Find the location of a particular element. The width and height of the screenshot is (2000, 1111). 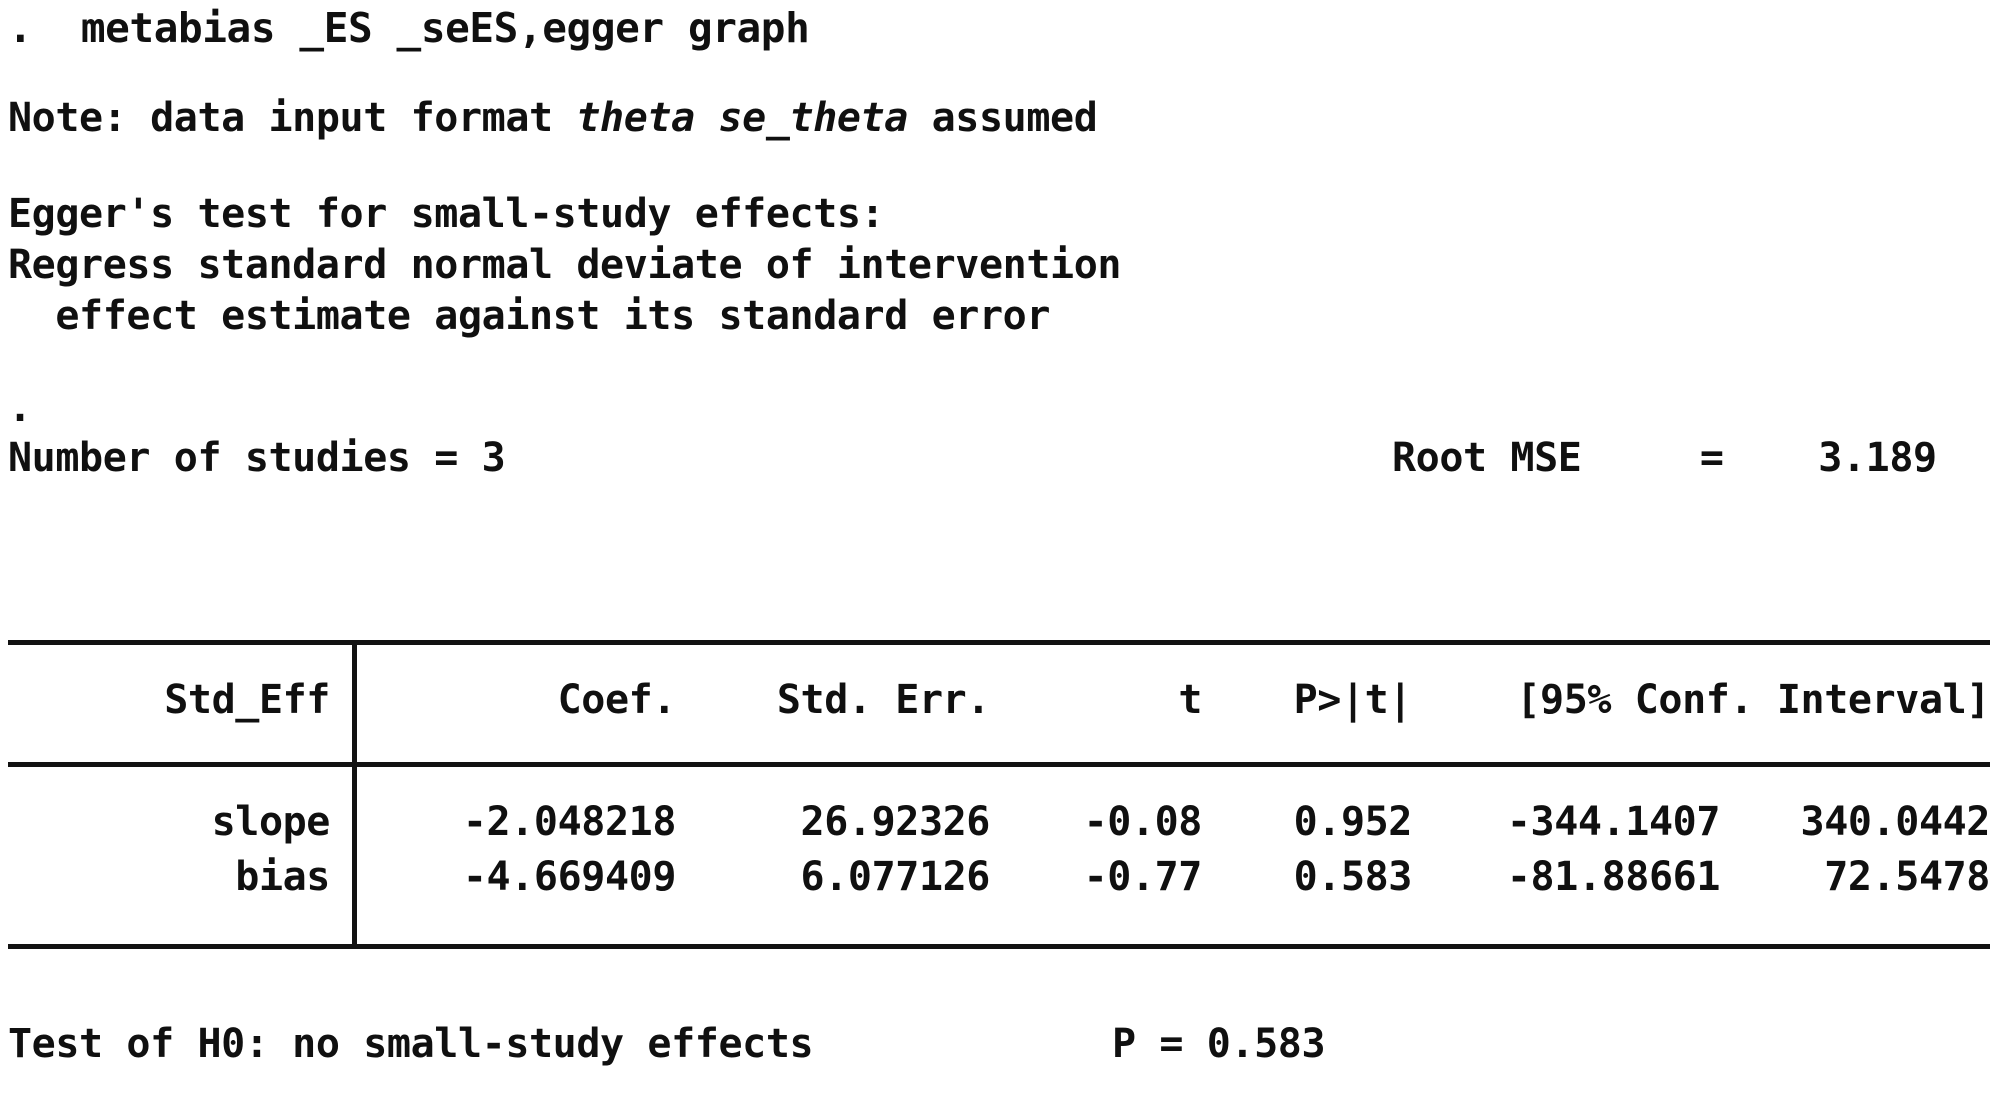

table-row-slope-ci-high: 340.0442 is located at coordinates (1895, 822).